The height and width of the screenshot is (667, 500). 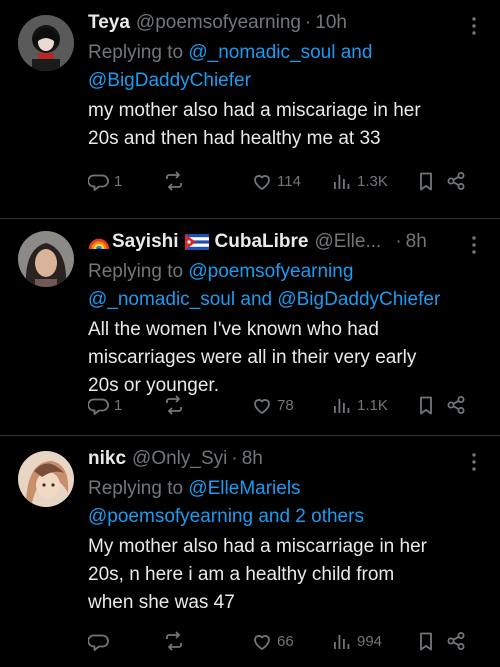 I want to click on like-button: 66, so click(x=291, y=641).